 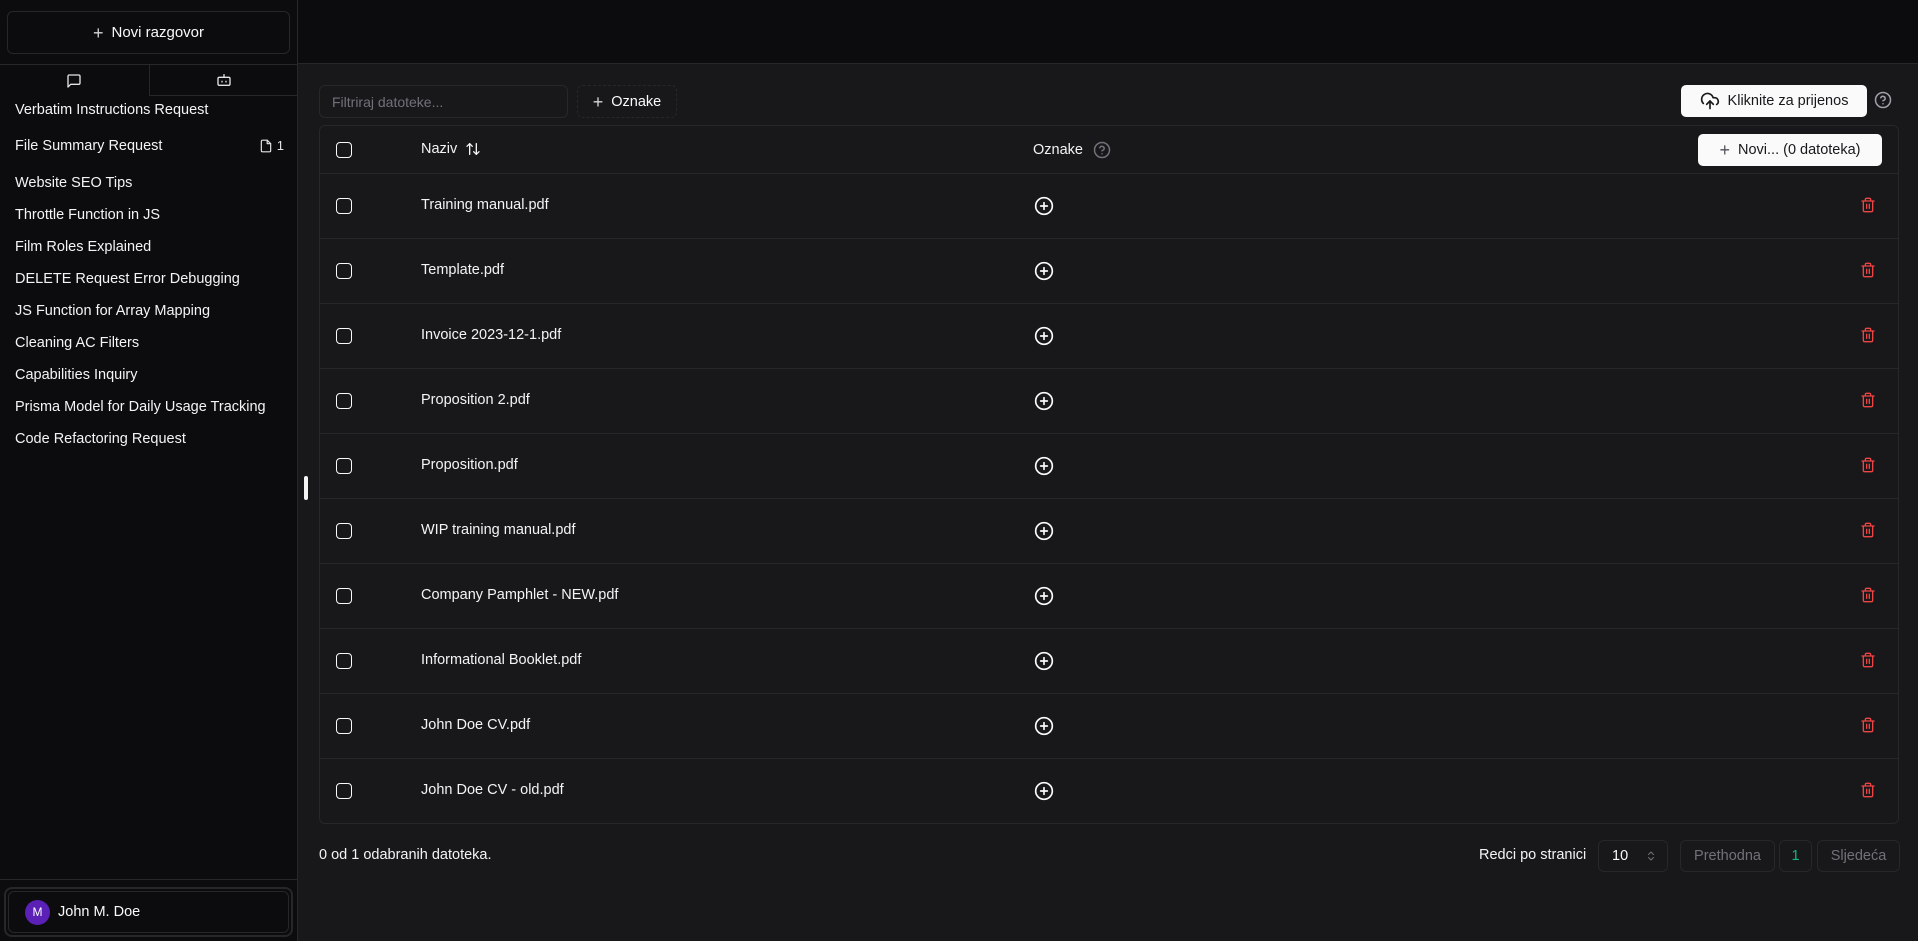 I want to click on chat-item: Throttle Function in JS, so click(x=149, y=215).